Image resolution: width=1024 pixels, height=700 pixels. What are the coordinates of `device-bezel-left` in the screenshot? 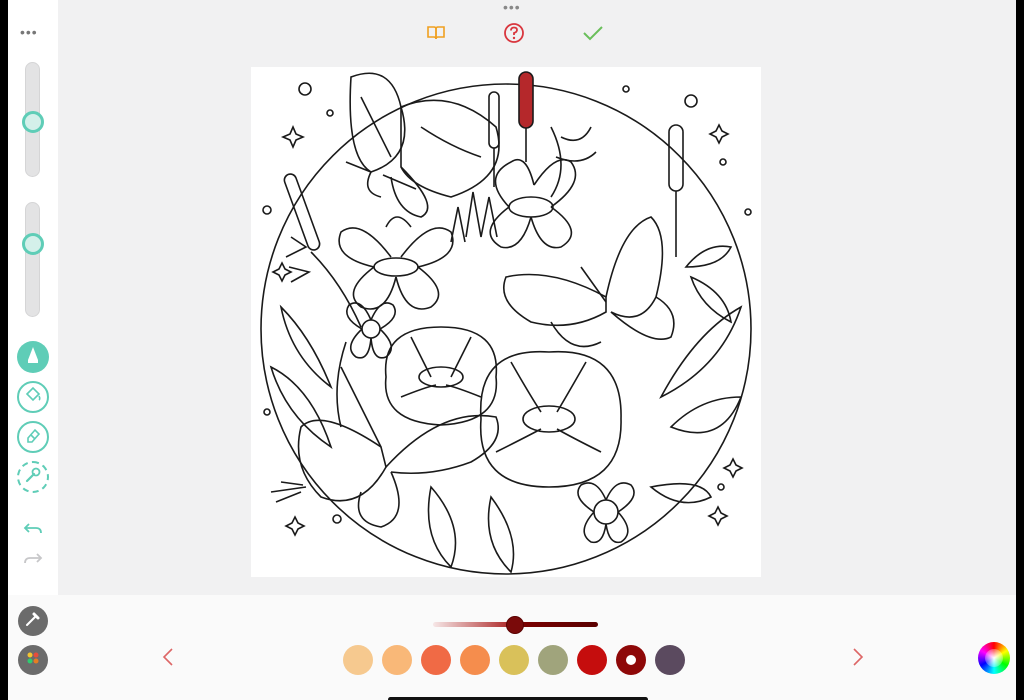 It's located at (4, 350).